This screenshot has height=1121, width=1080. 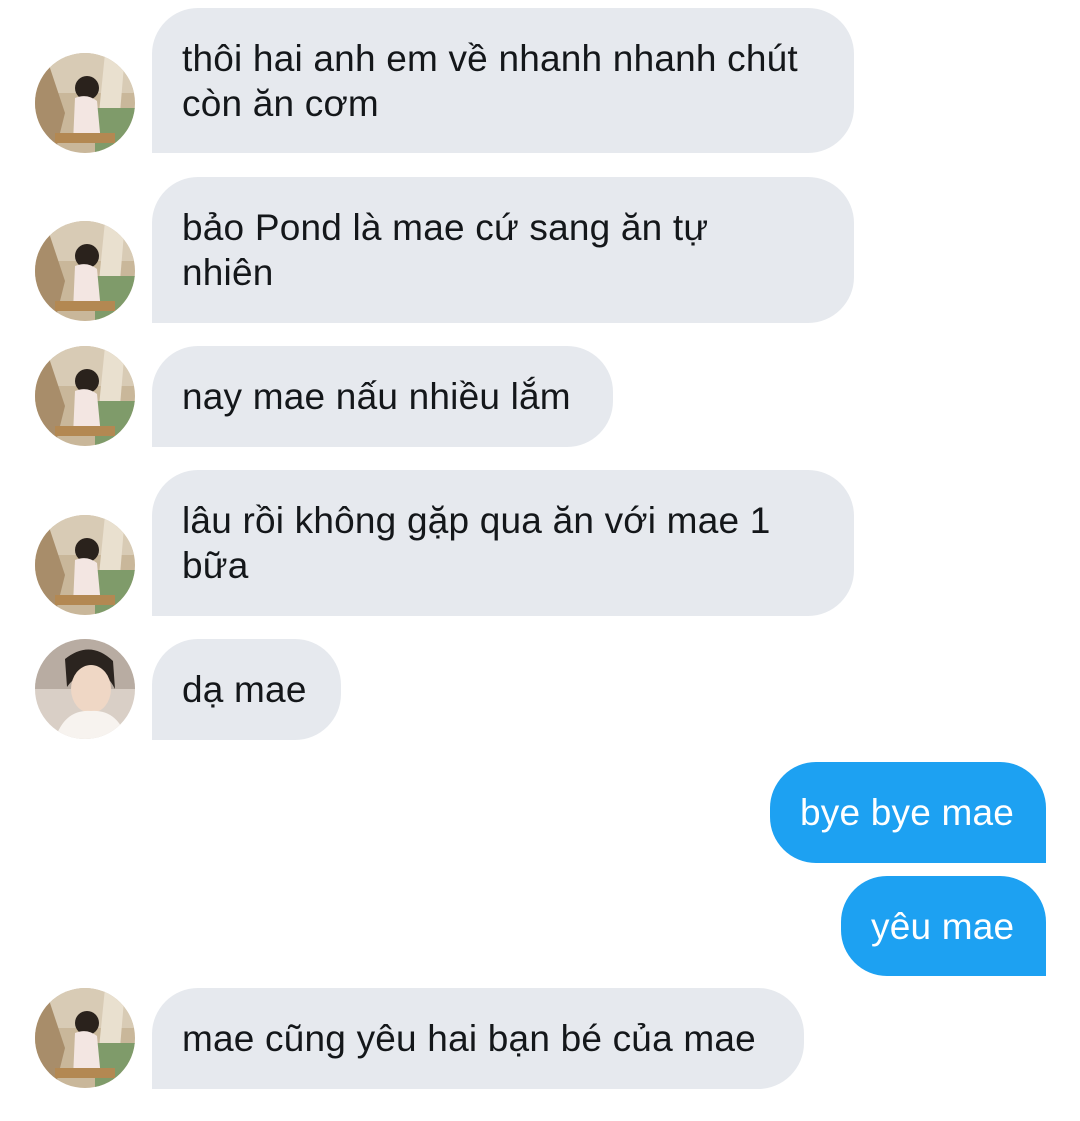 I want to click on message-bubble-outgoing: yêu mae, so click(x=943, y=926).